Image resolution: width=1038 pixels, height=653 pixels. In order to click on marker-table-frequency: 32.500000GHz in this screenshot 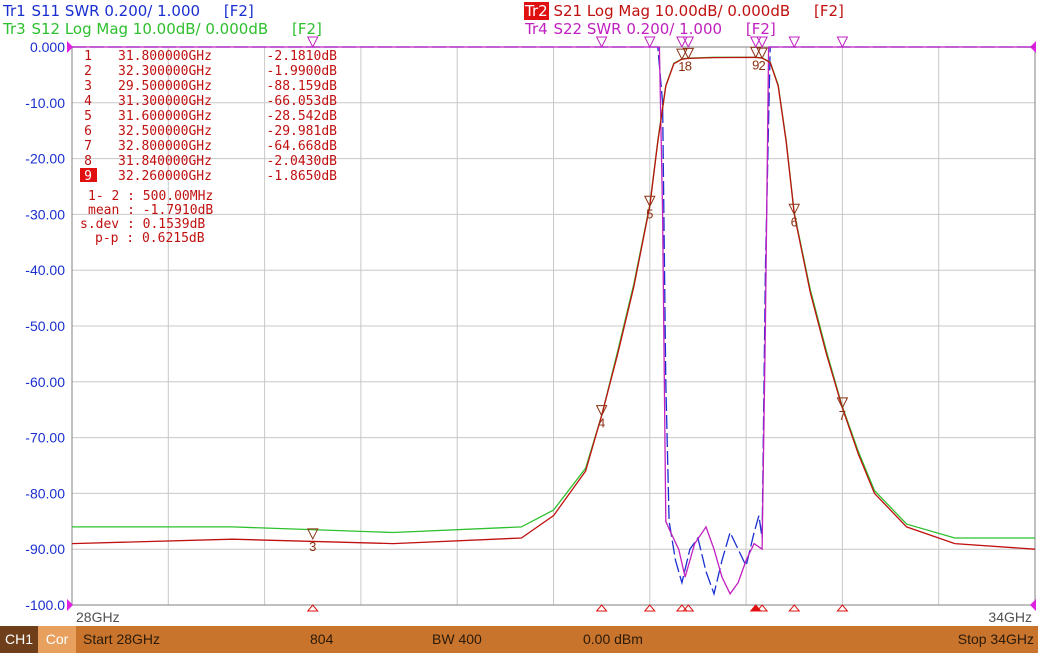, I will do `click(165, 131)`.